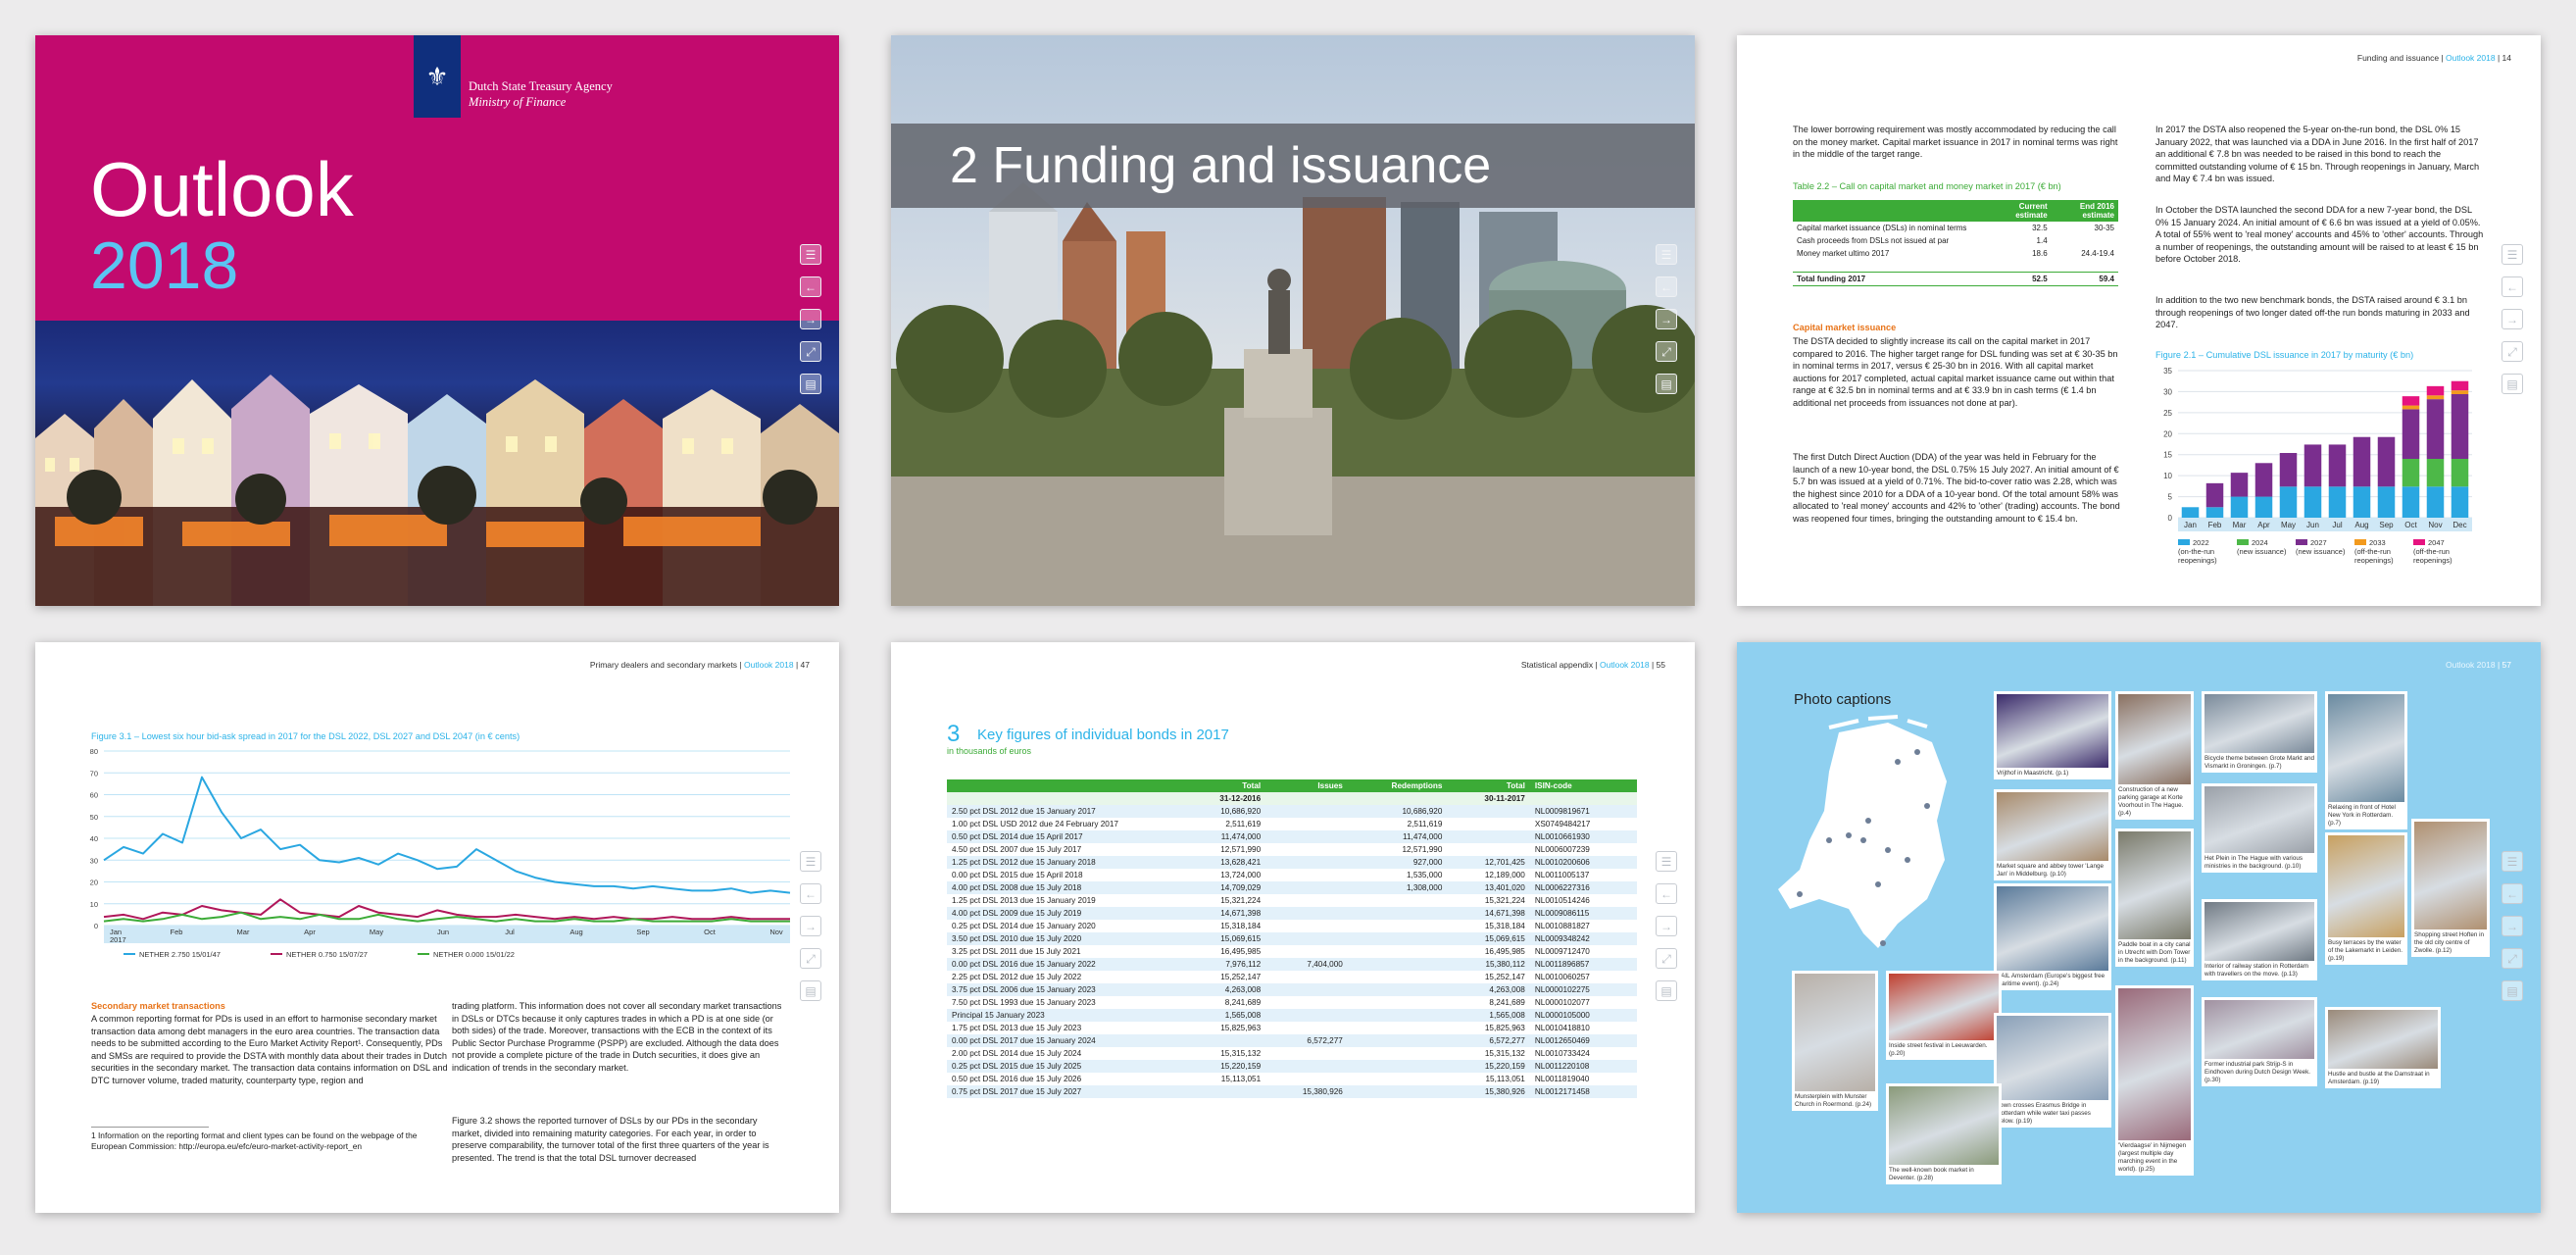 This screenshot has height=1255, width=2576. Describe the element at coordinates (1397, 785) in the screenshot. I see `header-cell: Redemptions` at that location.